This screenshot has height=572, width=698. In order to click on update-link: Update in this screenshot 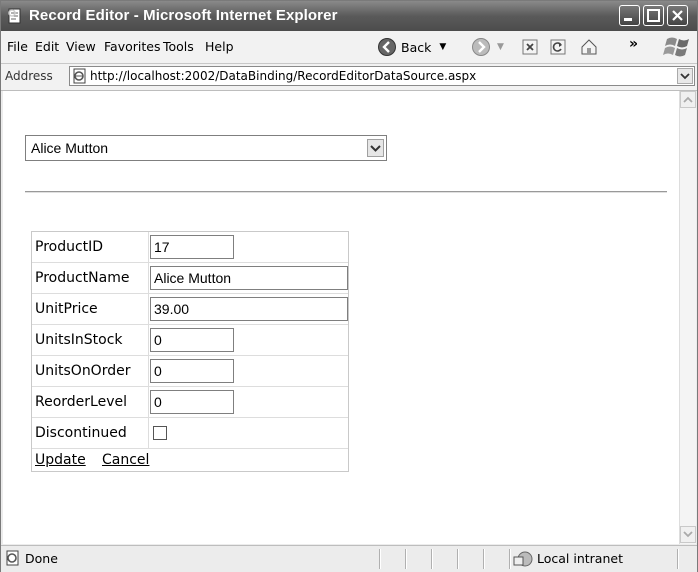, I will do `click(60, 460)`.